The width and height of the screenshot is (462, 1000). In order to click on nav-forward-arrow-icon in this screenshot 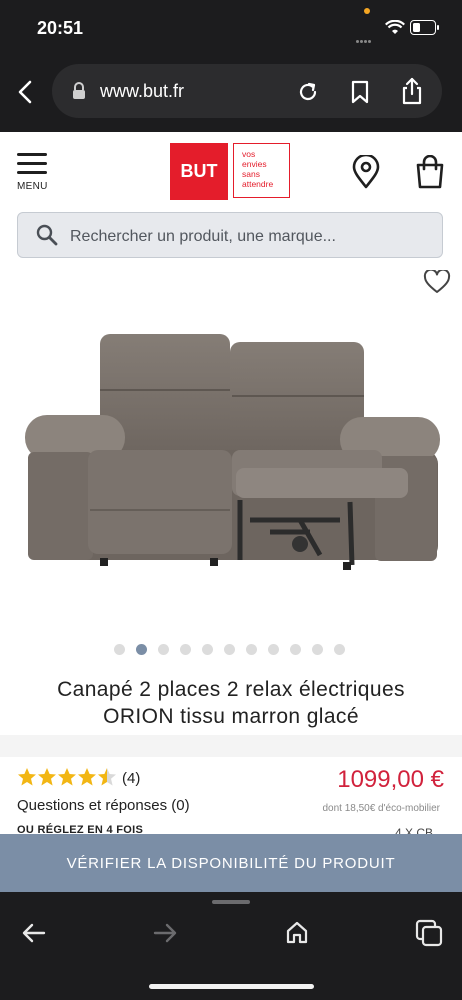, I will do `click(165, 933)`.